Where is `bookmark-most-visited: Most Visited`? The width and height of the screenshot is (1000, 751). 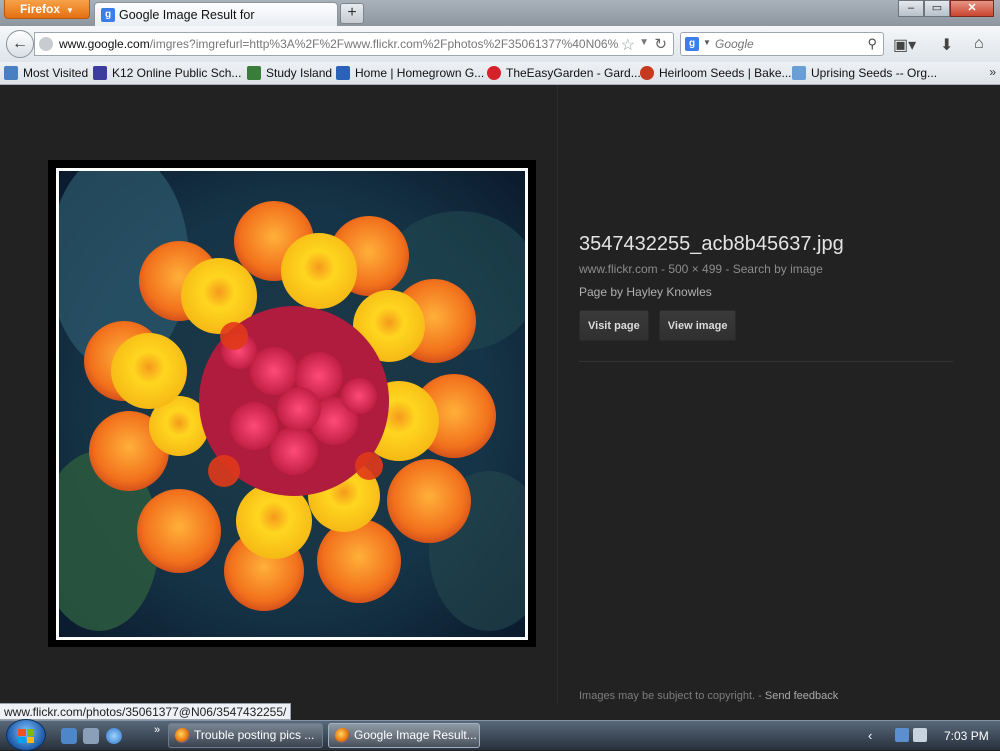 bookmark-most-visited: Most Visited is located at coordinates (46, 73).